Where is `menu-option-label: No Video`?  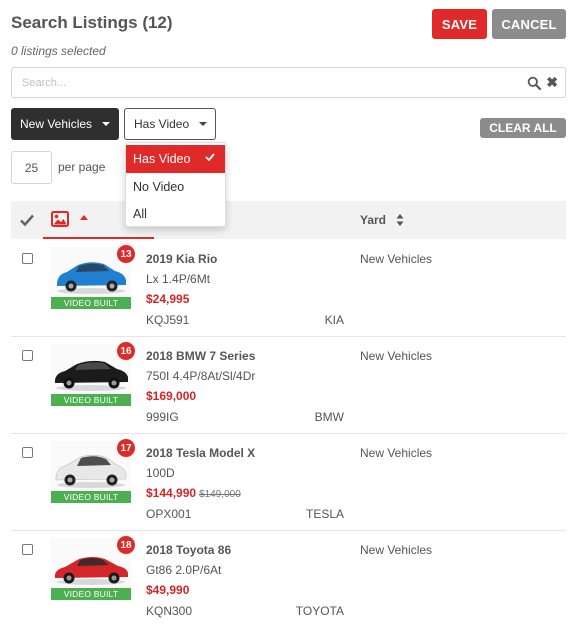 menu-option-label: No Video is located at coordinates (159, 187).